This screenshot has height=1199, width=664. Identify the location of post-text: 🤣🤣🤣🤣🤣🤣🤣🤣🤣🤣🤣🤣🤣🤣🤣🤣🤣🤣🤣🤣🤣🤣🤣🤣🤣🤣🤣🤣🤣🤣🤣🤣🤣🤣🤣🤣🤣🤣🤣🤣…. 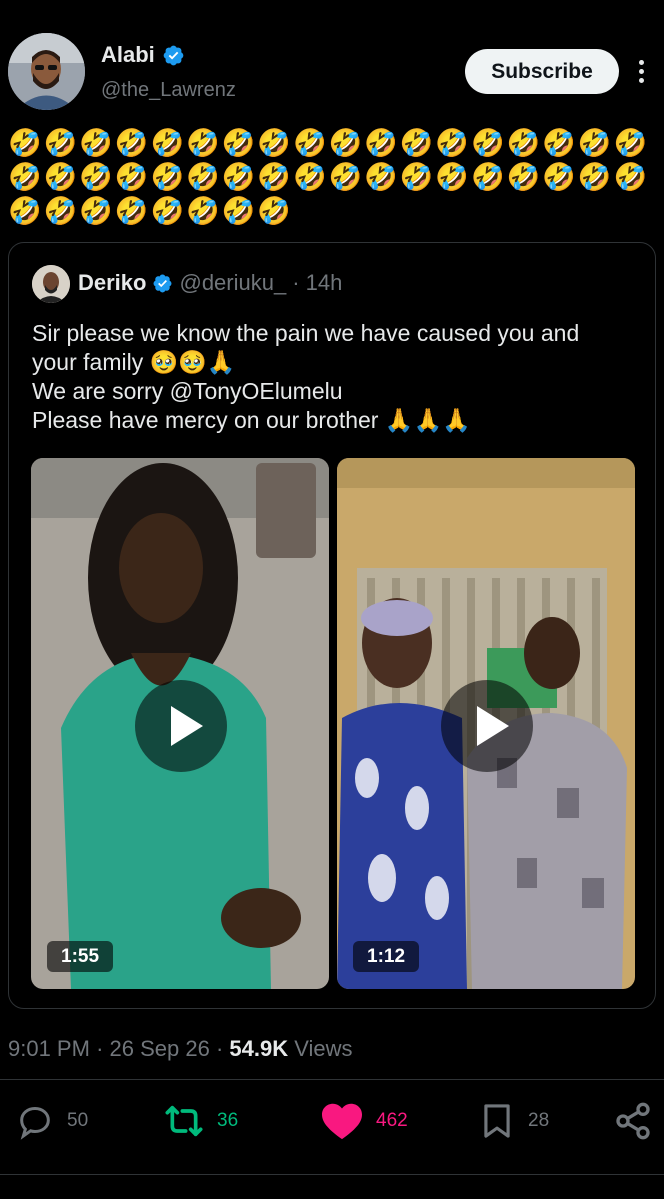
(329, 177).